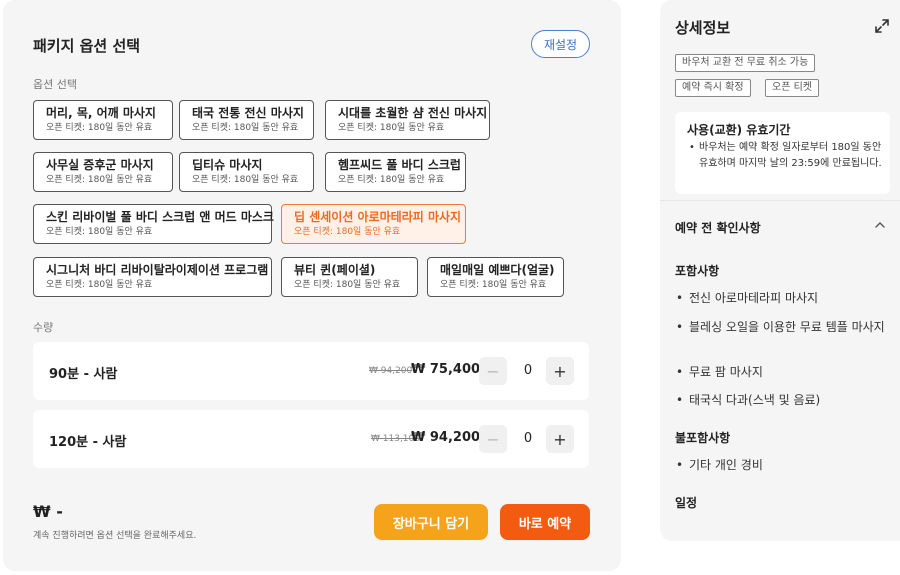  I want to click on feature-tag: 오픈 티켓, so click(792, 88).